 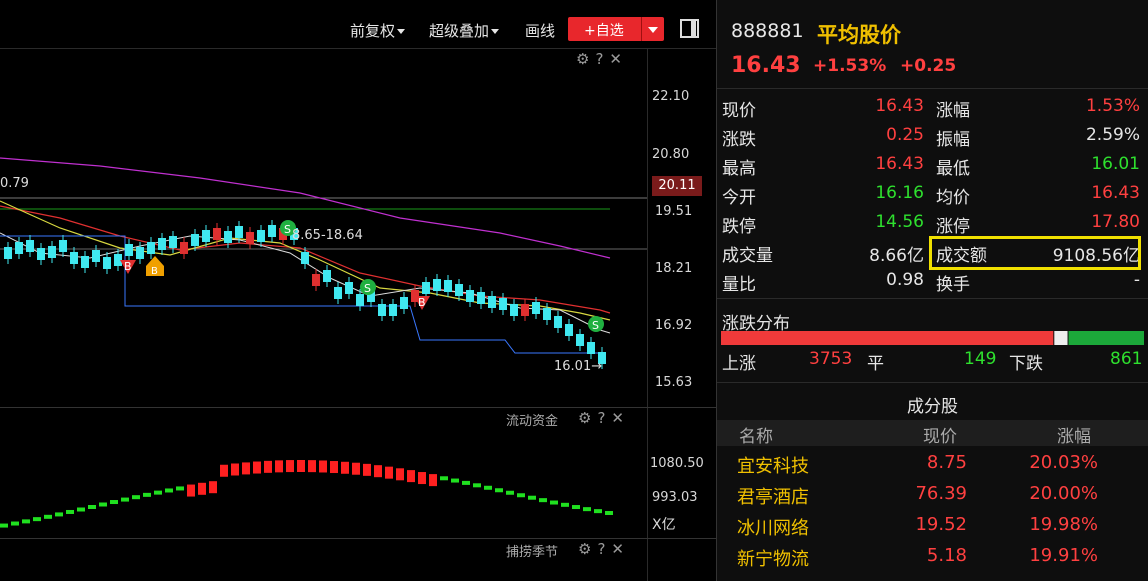 I want to click on draw-line-button: 画线, so click(x=540, y=30).